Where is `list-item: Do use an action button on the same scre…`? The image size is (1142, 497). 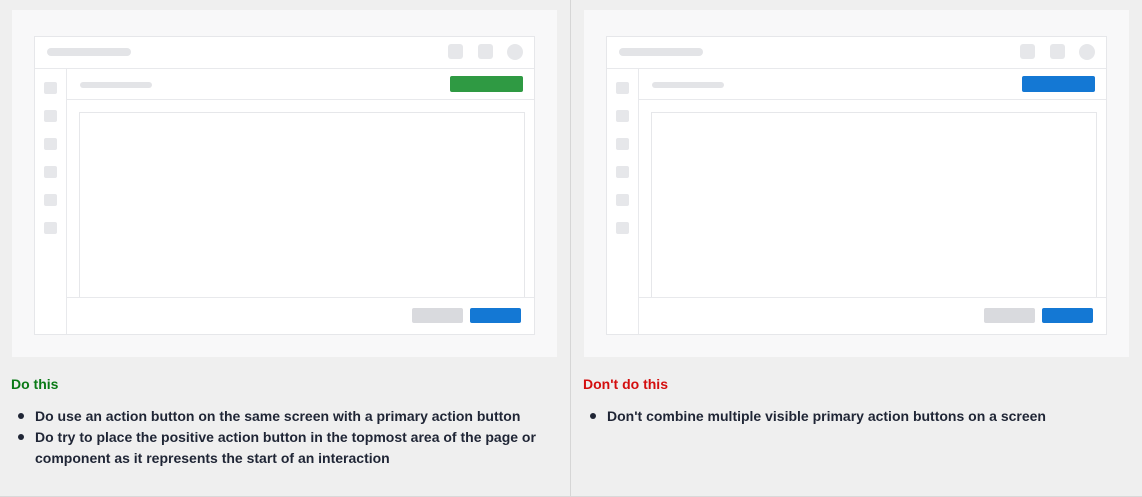
list-item: Do use an action button on the same scre… is located at coordinates (281, 416).